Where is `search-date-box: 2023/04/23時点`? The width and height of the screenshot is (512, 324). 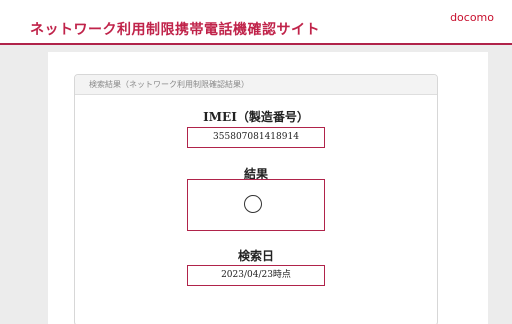 search-date-box: 2023/04/23時点 is located at coordinates (256, 275).